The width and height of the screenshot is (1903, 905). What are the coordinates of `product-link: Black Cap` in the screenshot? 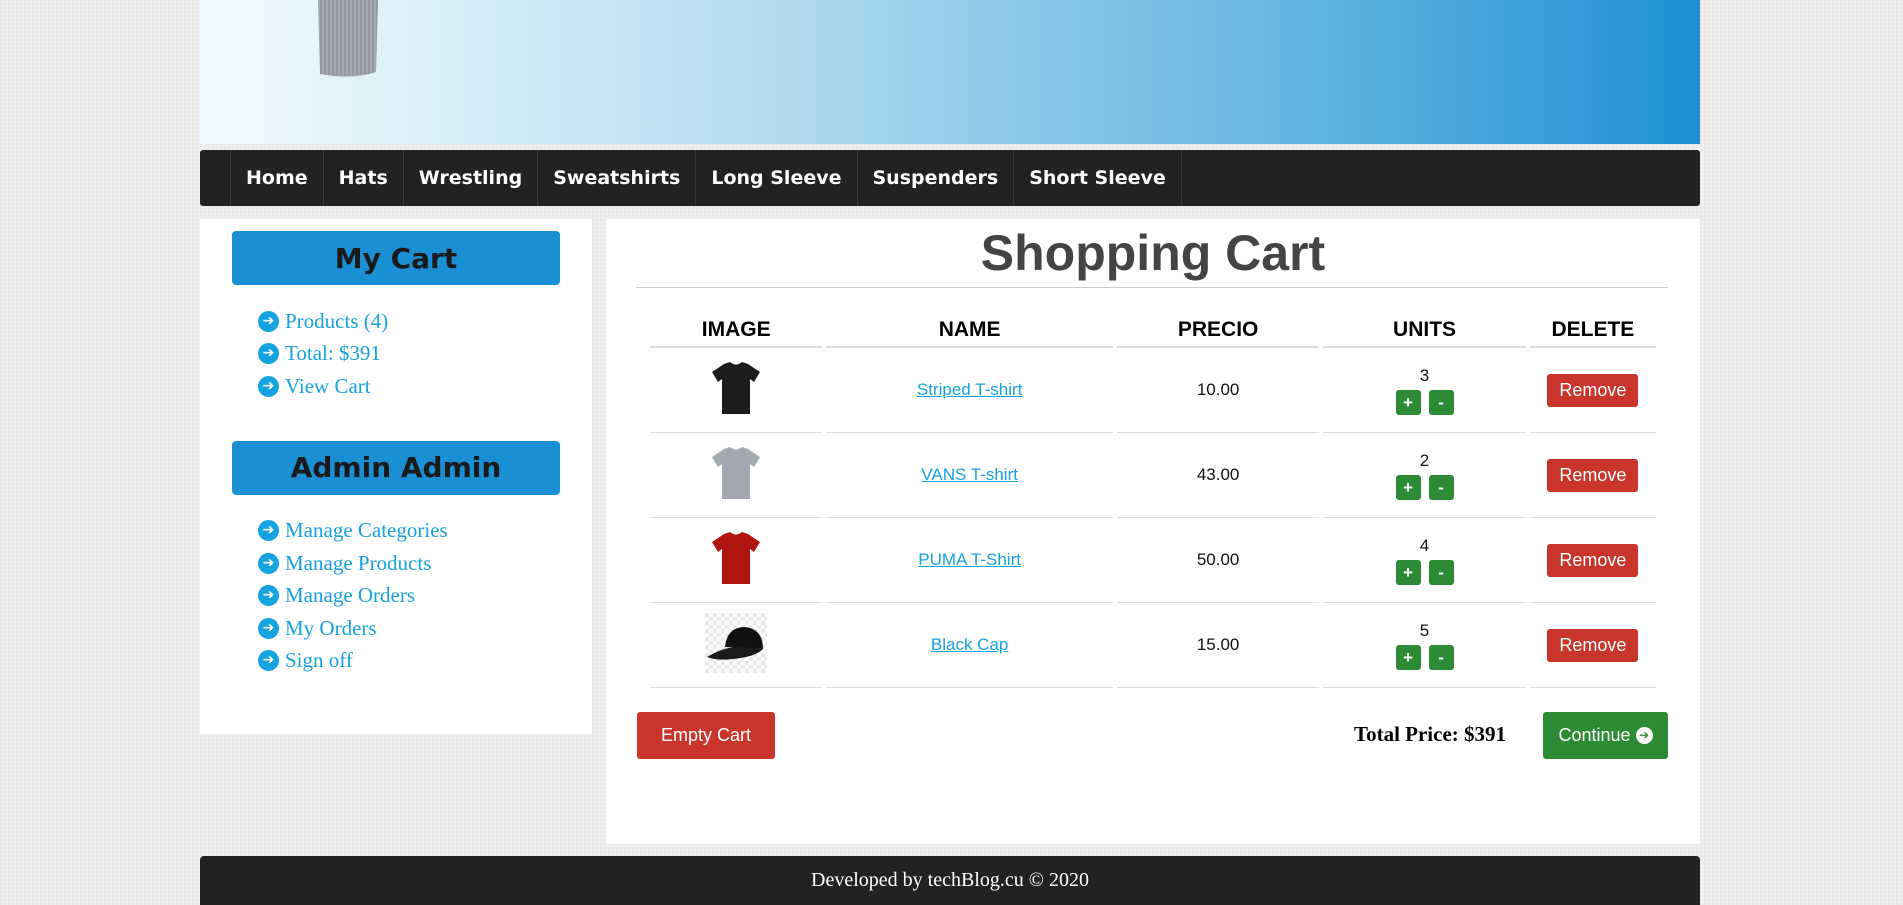 It's located at (969, 644).